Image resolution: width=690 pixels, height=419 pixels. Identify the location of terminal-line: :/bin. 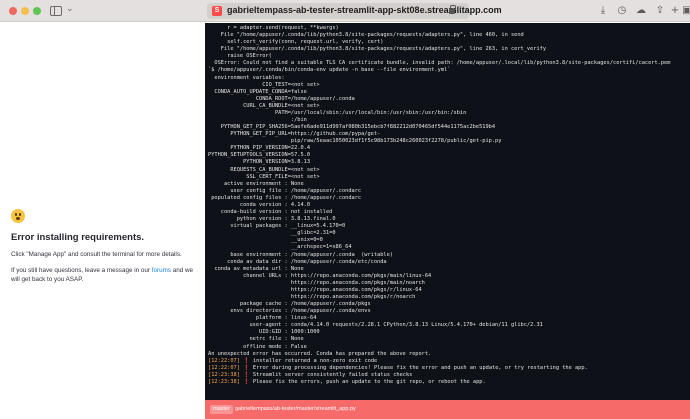
(257, 120).